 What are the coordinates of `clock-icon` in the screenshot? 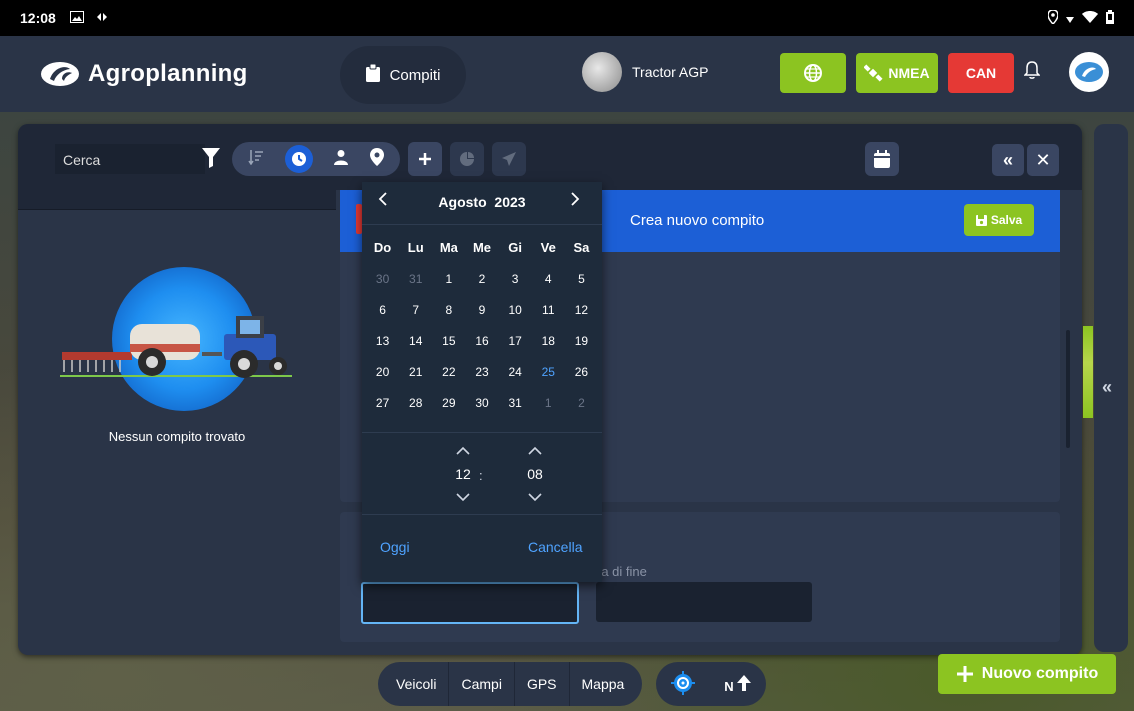 It's located at (298, 159).